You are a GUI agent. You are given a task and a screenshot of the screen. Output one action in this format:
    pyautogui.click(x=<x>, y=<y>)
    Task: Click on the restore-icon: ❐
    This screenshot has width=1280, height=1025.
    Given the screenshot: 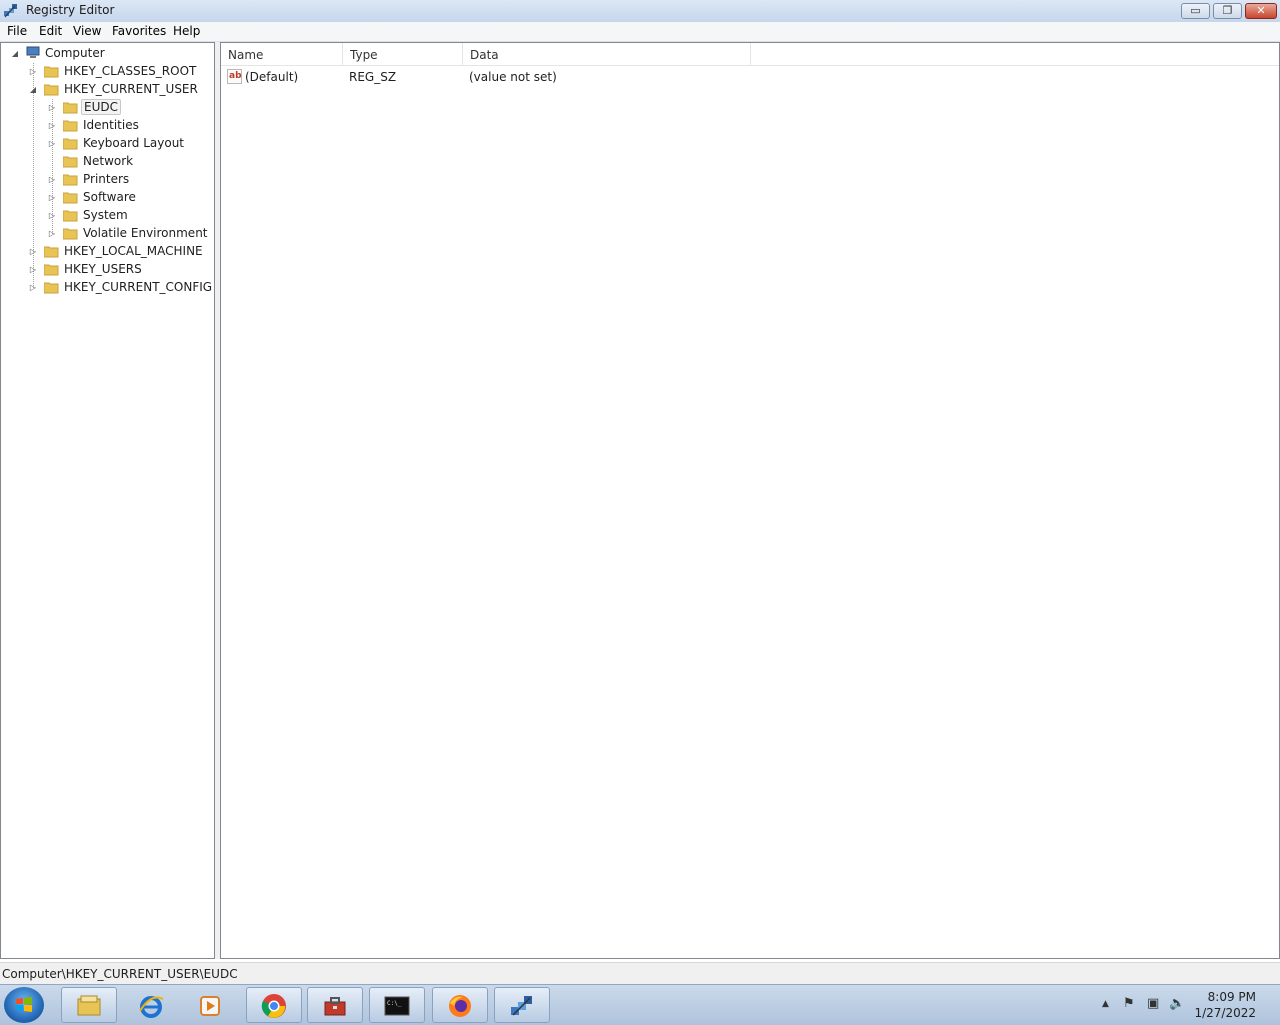 What is the action you would take?
    pyautogui.click(x=1227, y=10)
    